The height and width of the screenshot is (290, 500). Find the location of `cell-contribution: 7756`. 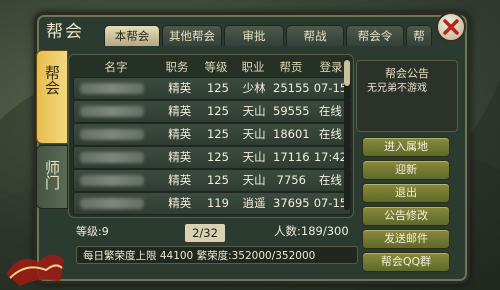

cell-contribution: 7756 is located at coordinates (291, 180).